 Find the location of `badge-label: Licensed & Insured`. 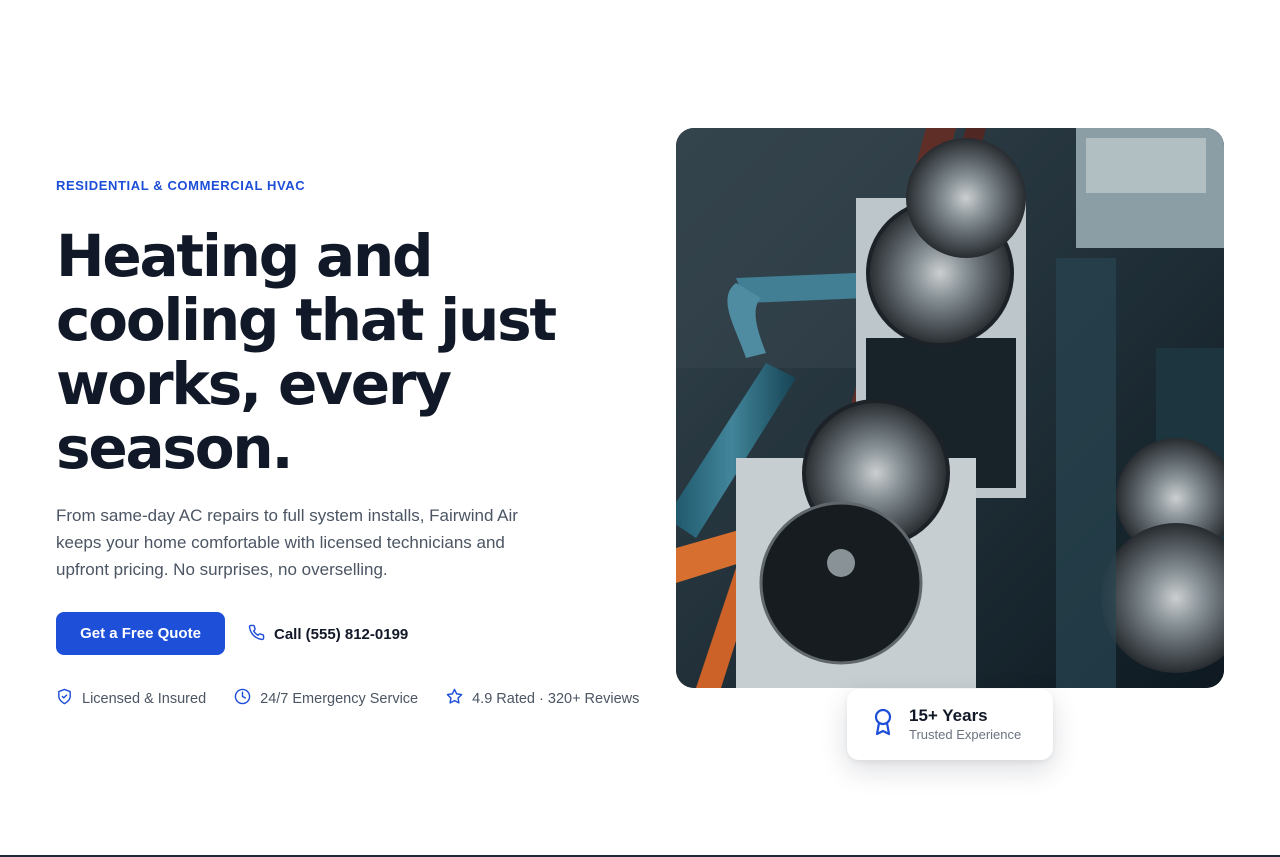

badge-label: Licensed & Insured is located at coordinates (144, 698).